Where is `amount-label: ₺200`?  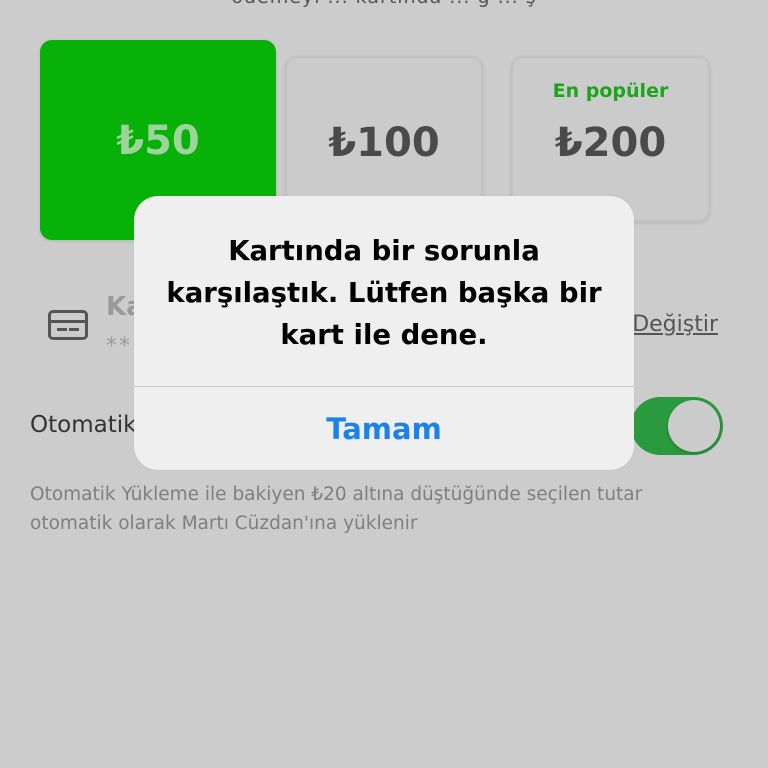 amount-label: ₺200 is located at coordinates (610, 143).